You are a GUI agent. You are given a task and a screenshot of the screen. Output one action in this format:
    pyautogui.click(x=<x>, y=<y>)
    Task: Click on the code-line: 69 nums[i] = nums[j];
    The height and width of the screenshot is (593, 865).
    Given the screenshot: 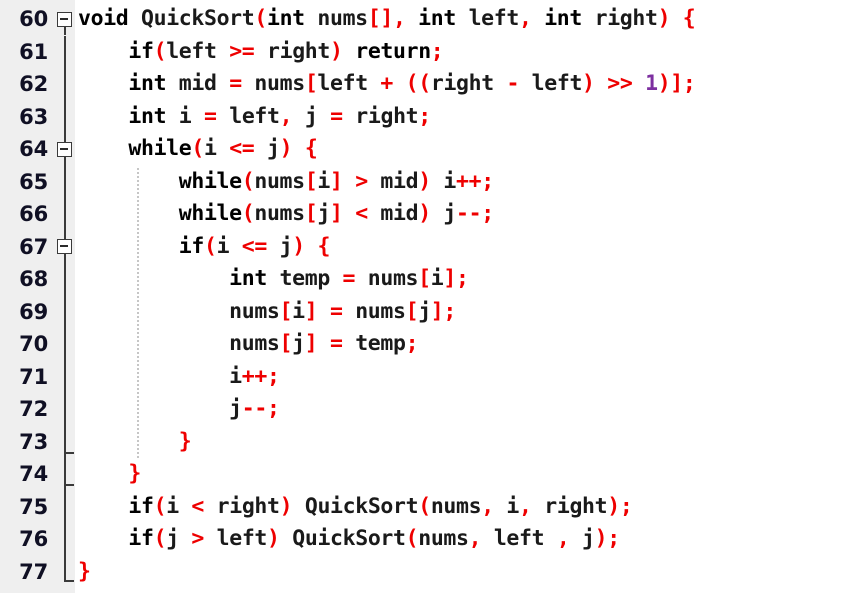 What is the action you would take?
    pyautogui.click(x=432, y=312)
    